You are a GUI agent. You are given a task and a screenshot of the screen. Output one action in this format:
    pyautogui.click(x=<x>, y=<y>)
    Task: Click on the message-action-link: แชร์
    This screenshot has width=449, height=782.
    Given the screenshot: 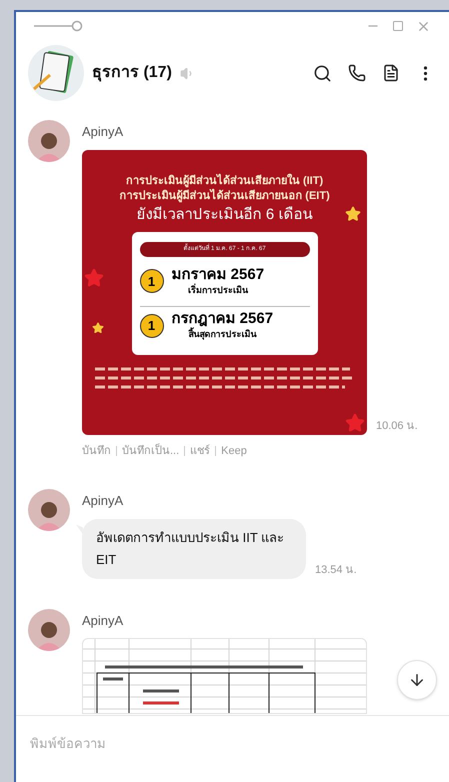 What is the action you would take?
    pyautogui.click(x=200, y=450)
    